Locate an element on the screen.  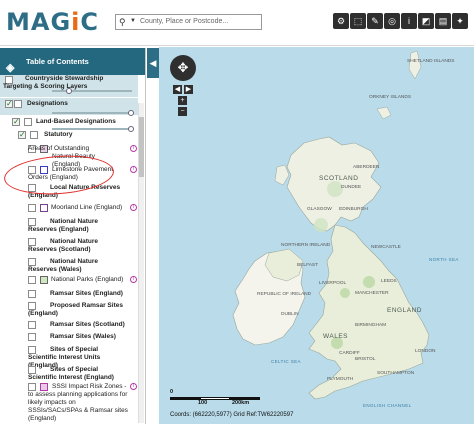
map-label-scotland: SCOTLAND is located at coordinates (339, 178).